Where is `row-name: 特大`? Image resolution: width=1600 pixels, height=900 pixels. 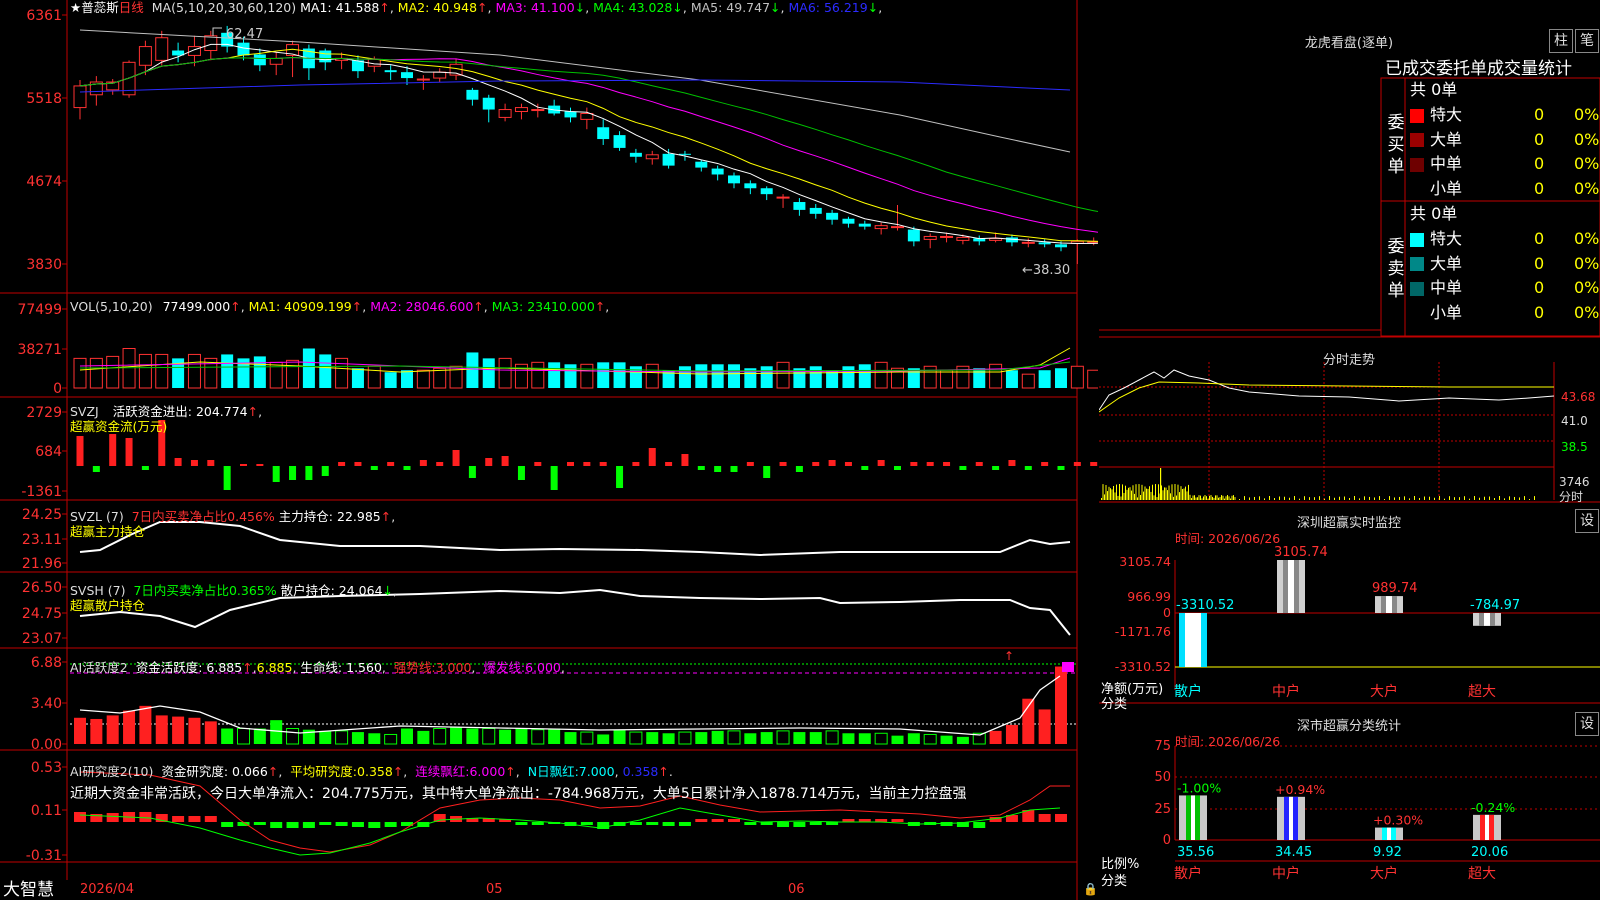
row-name: 特大 is located at coordinates (1446, 114).